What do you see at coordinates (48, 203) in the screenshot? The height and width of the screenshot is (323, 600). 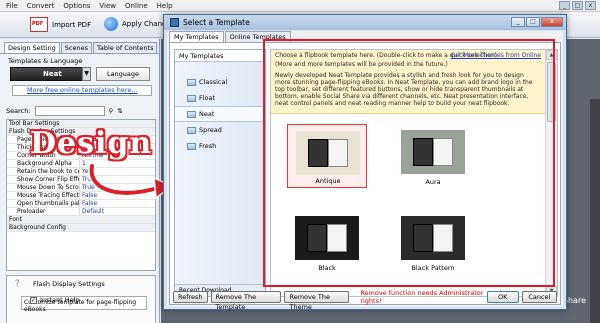 I see `property-name: Open thumbnails pallet` at bounding box center [48, 203].